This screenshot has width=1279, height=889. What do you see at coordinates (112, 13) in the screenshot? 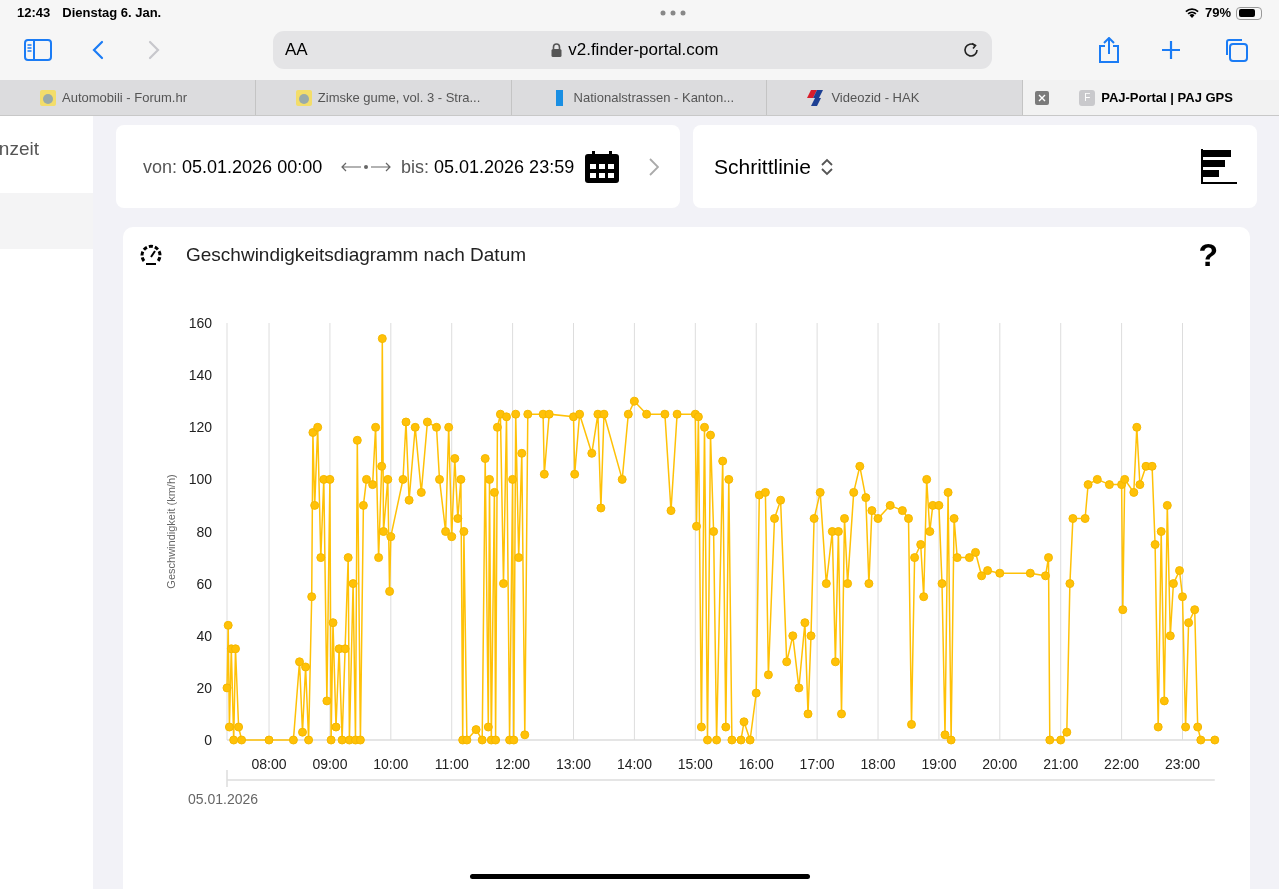
I see `status-date: Dienstag 6. Jan.` at bounding box center [112, 13].